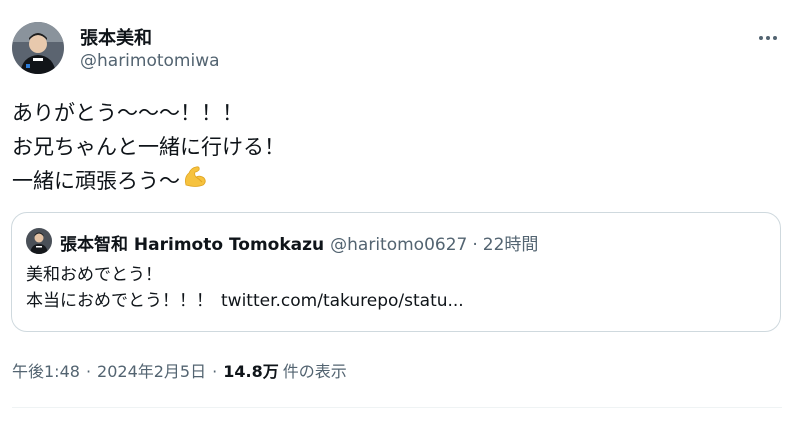  Describe the element at coordinates (511, 242) in the screenshot. I see `quoted-tweet-time: 22時間` at that location.